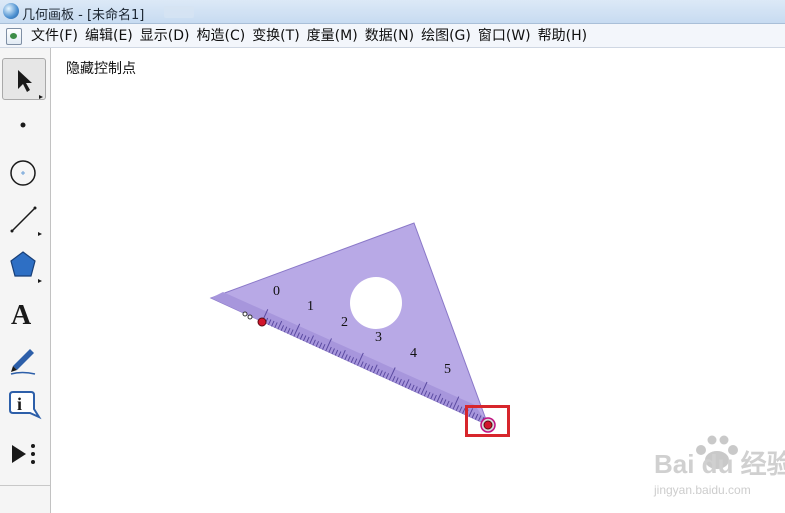 This screenshot has width=785, height=513. Describe the element at coordinates (448, 36) in the screenshot. I see `menu-graph: 绘图(G)` at that location.